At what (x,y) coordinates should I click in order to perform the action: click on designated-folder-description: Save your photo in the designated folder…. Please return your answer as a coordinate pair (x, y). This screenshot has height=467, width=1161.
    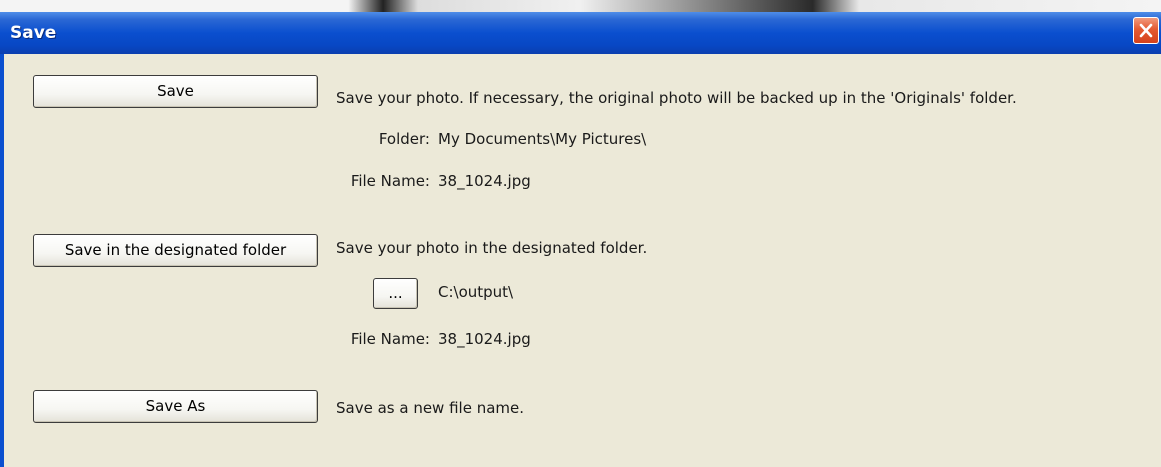
    Looking at the image, I should click on (492, 248).